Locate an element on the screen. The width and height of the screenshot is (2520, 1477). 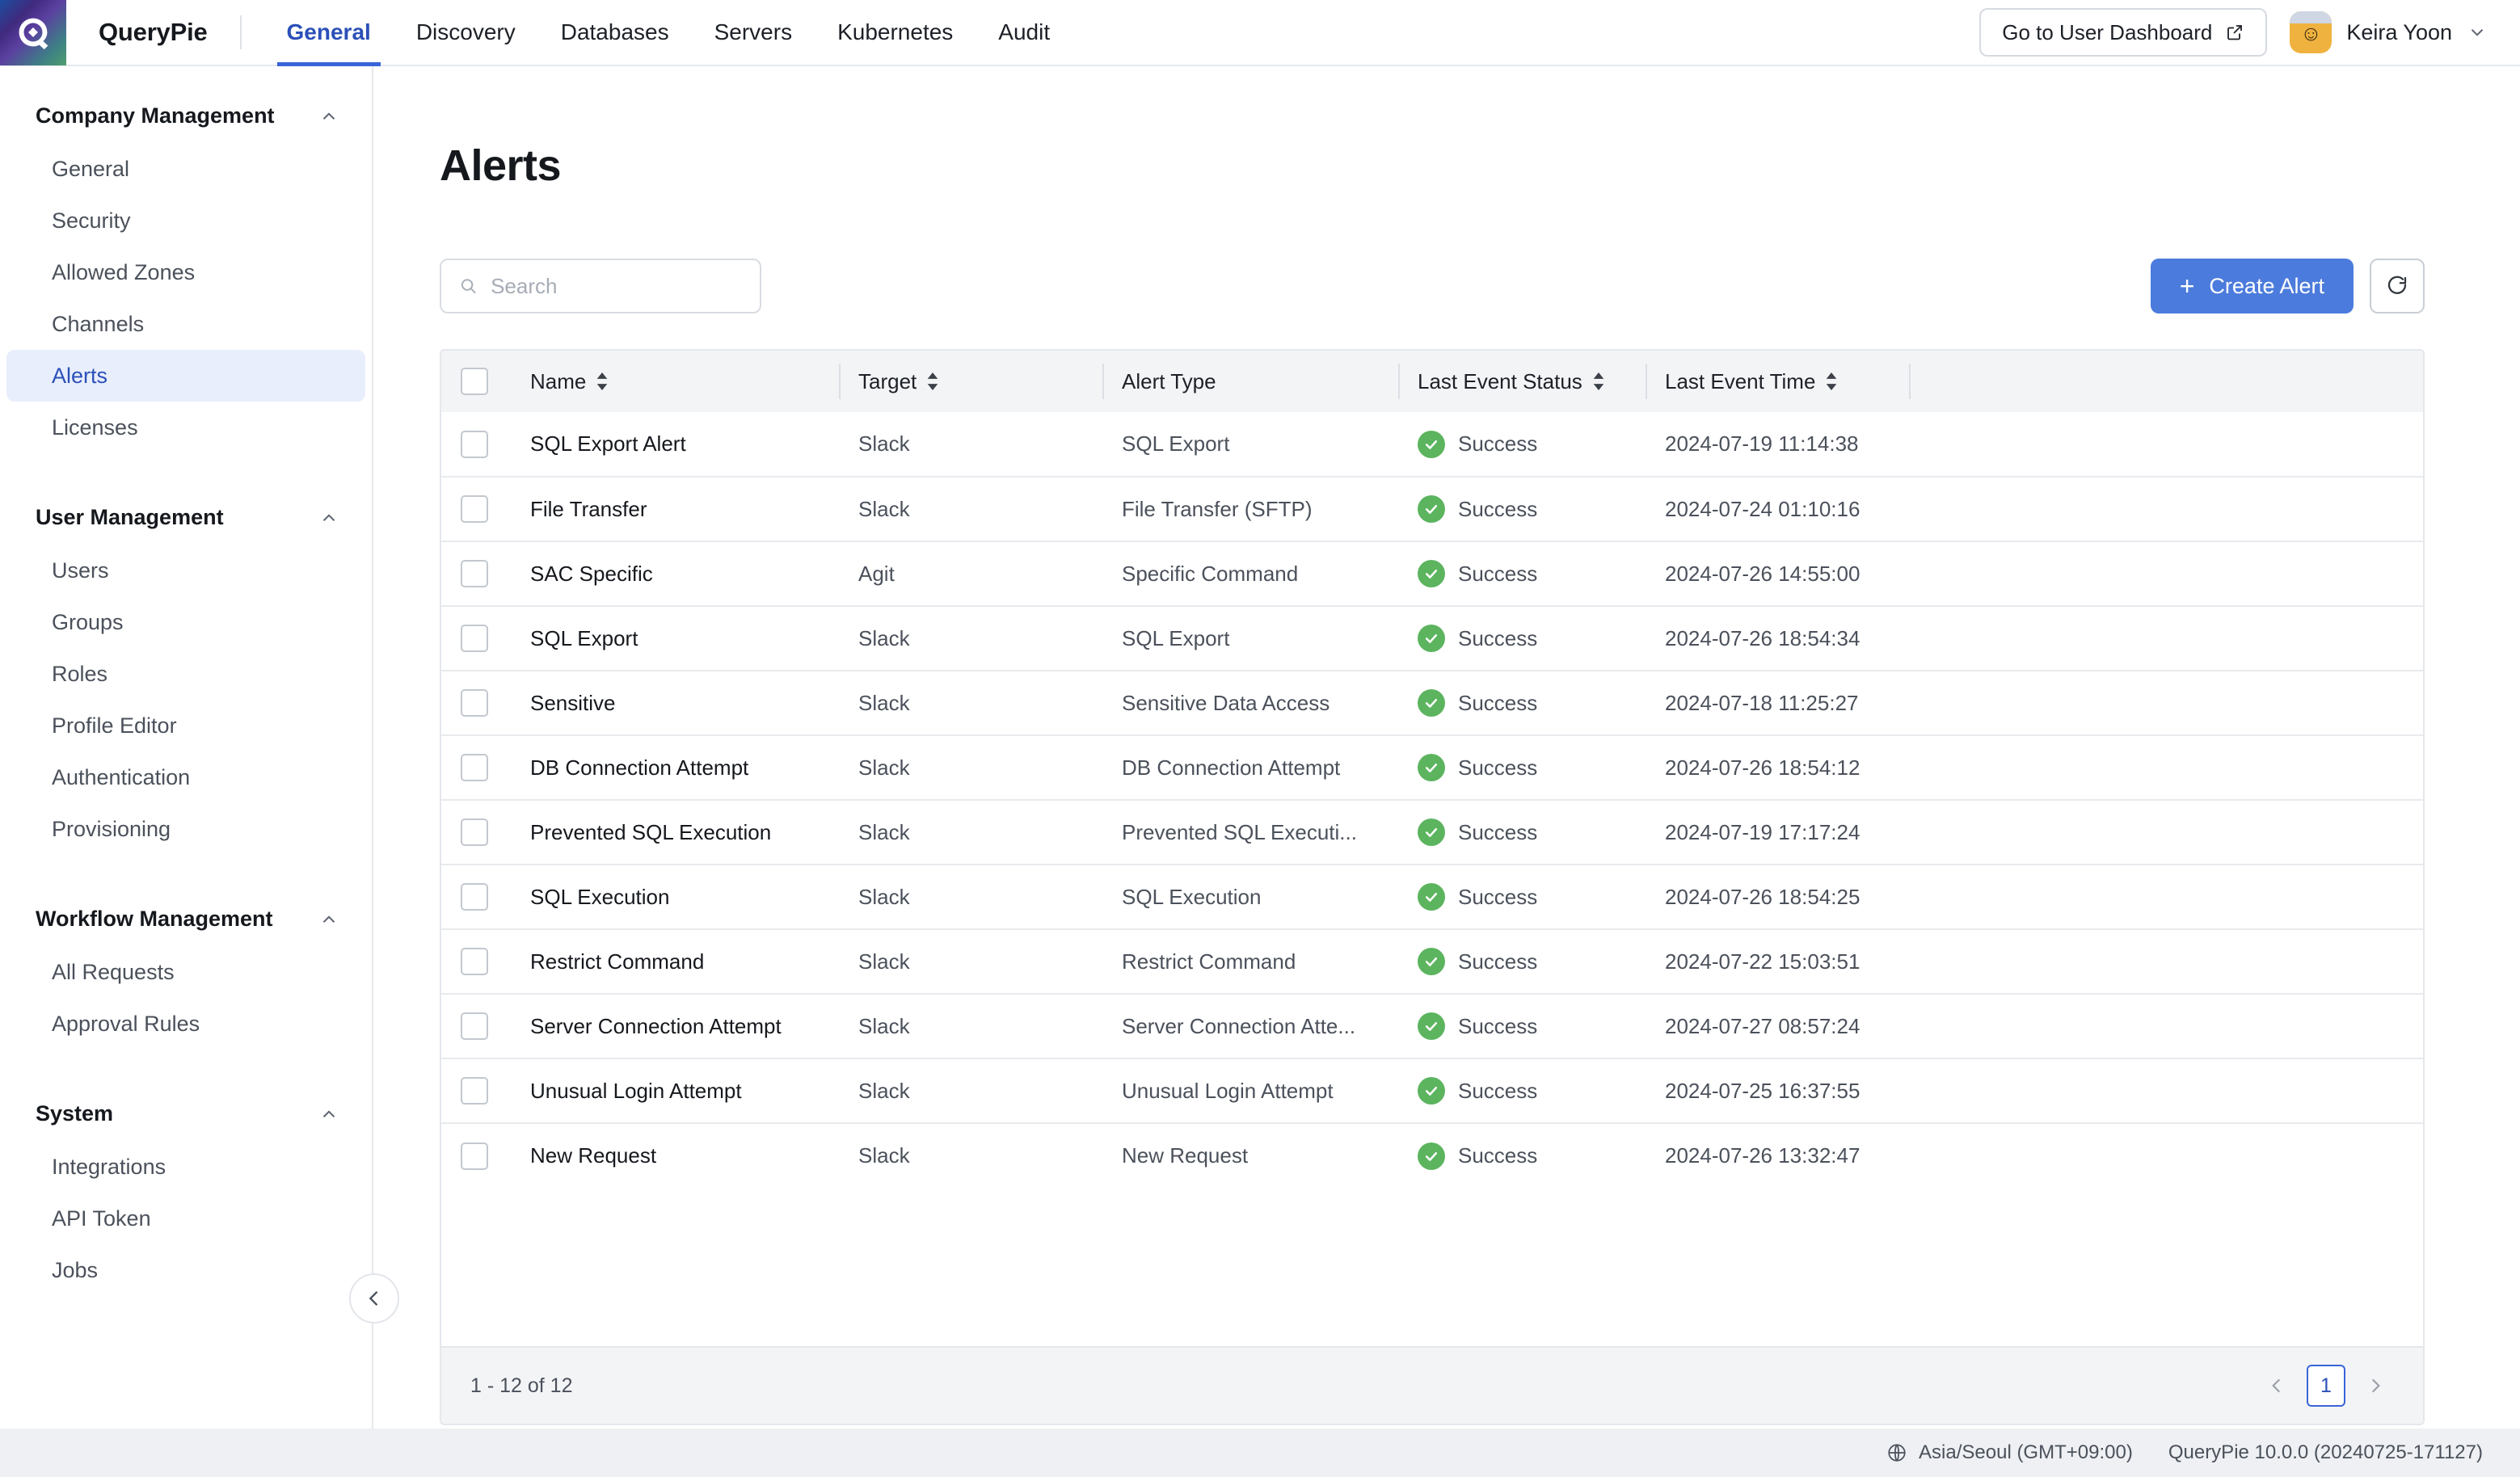
app-logo is located at coordinates (33, 33).